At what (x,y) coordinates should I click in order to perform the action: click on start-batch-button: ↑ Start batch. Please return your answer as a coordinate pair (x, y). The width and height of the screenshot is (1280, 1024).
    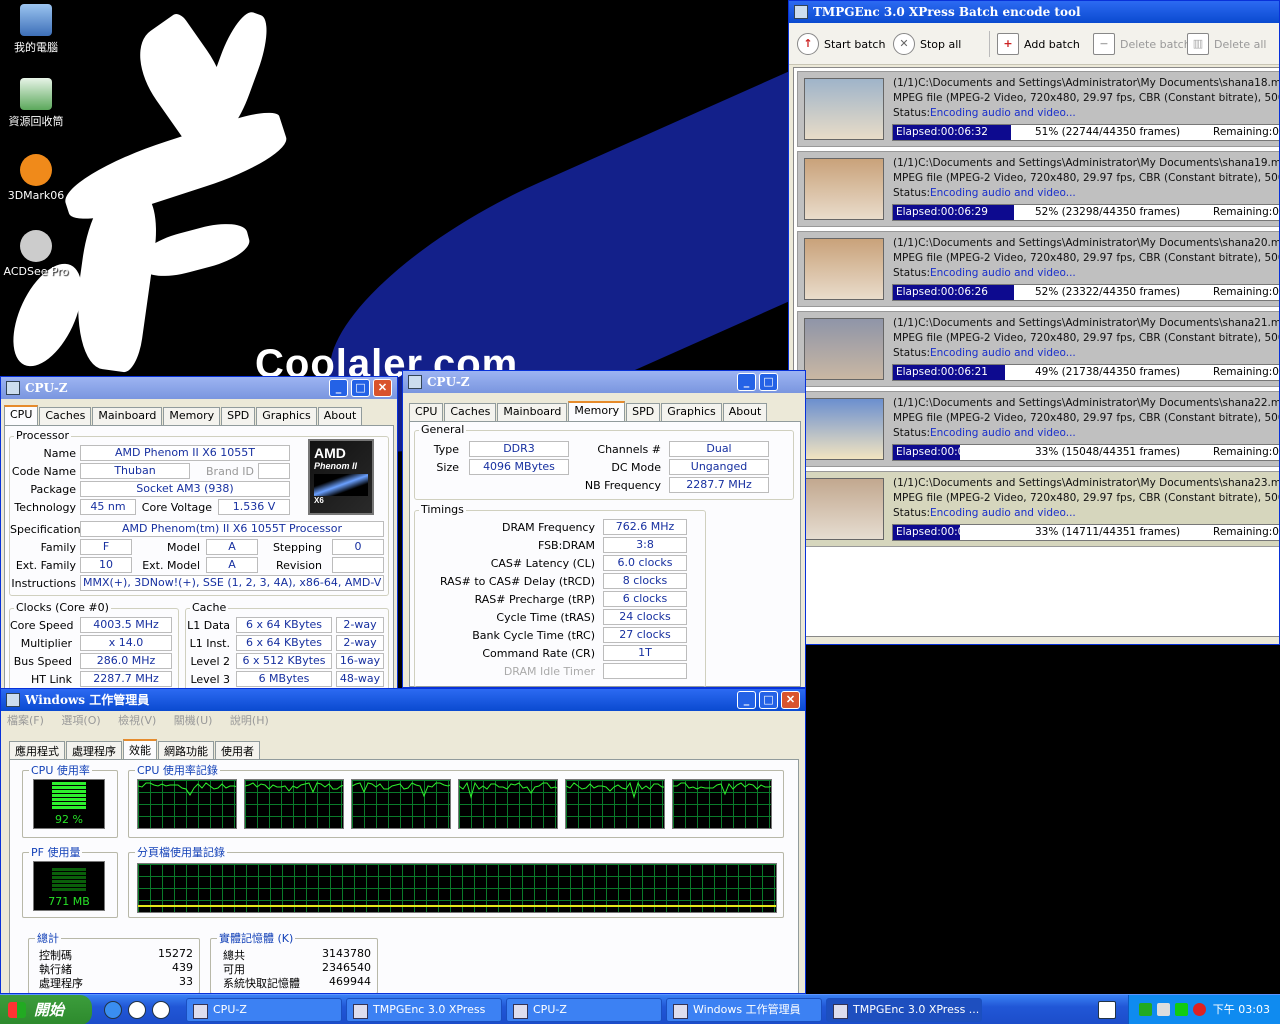
    Looking at the image, I should click on (841, 44).